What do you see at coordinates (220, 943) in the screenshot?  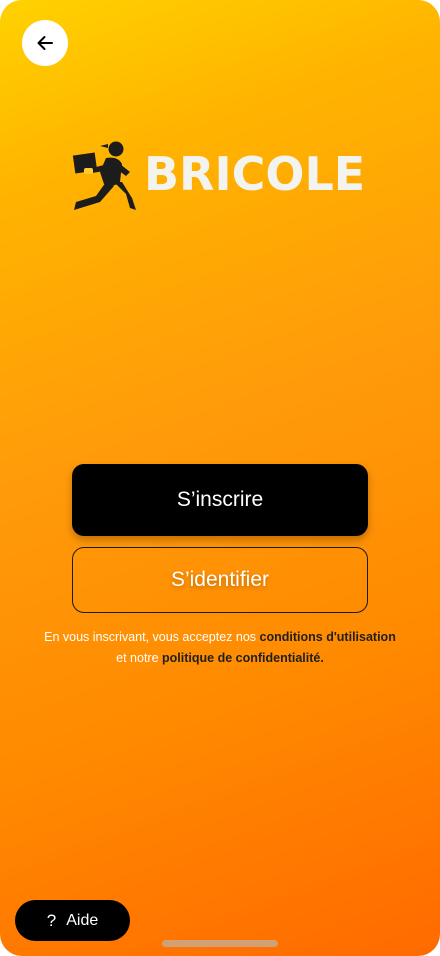 I see `home-indicator` at bounding box center [220, 943].